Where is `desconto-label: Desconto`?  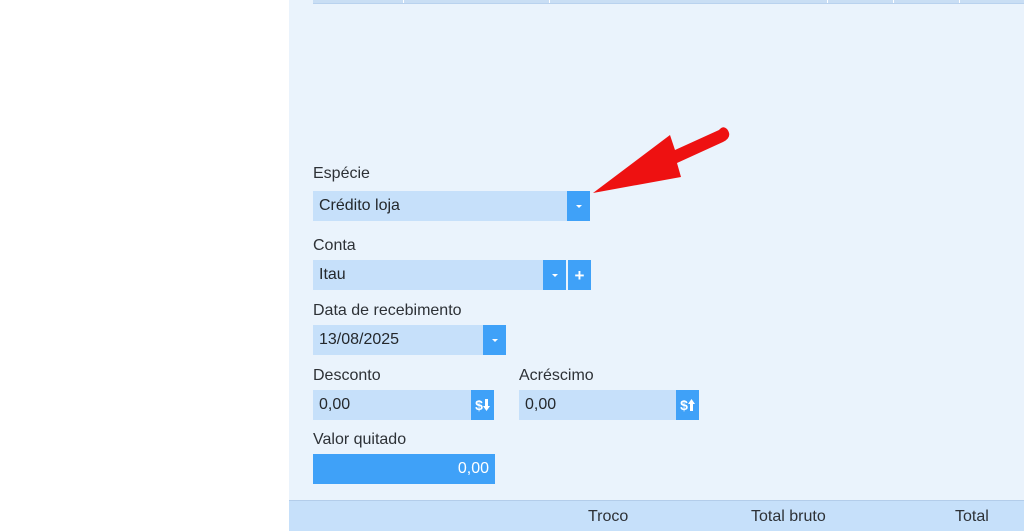
desconto-label: Desconto is located at coordinates (347, 375).